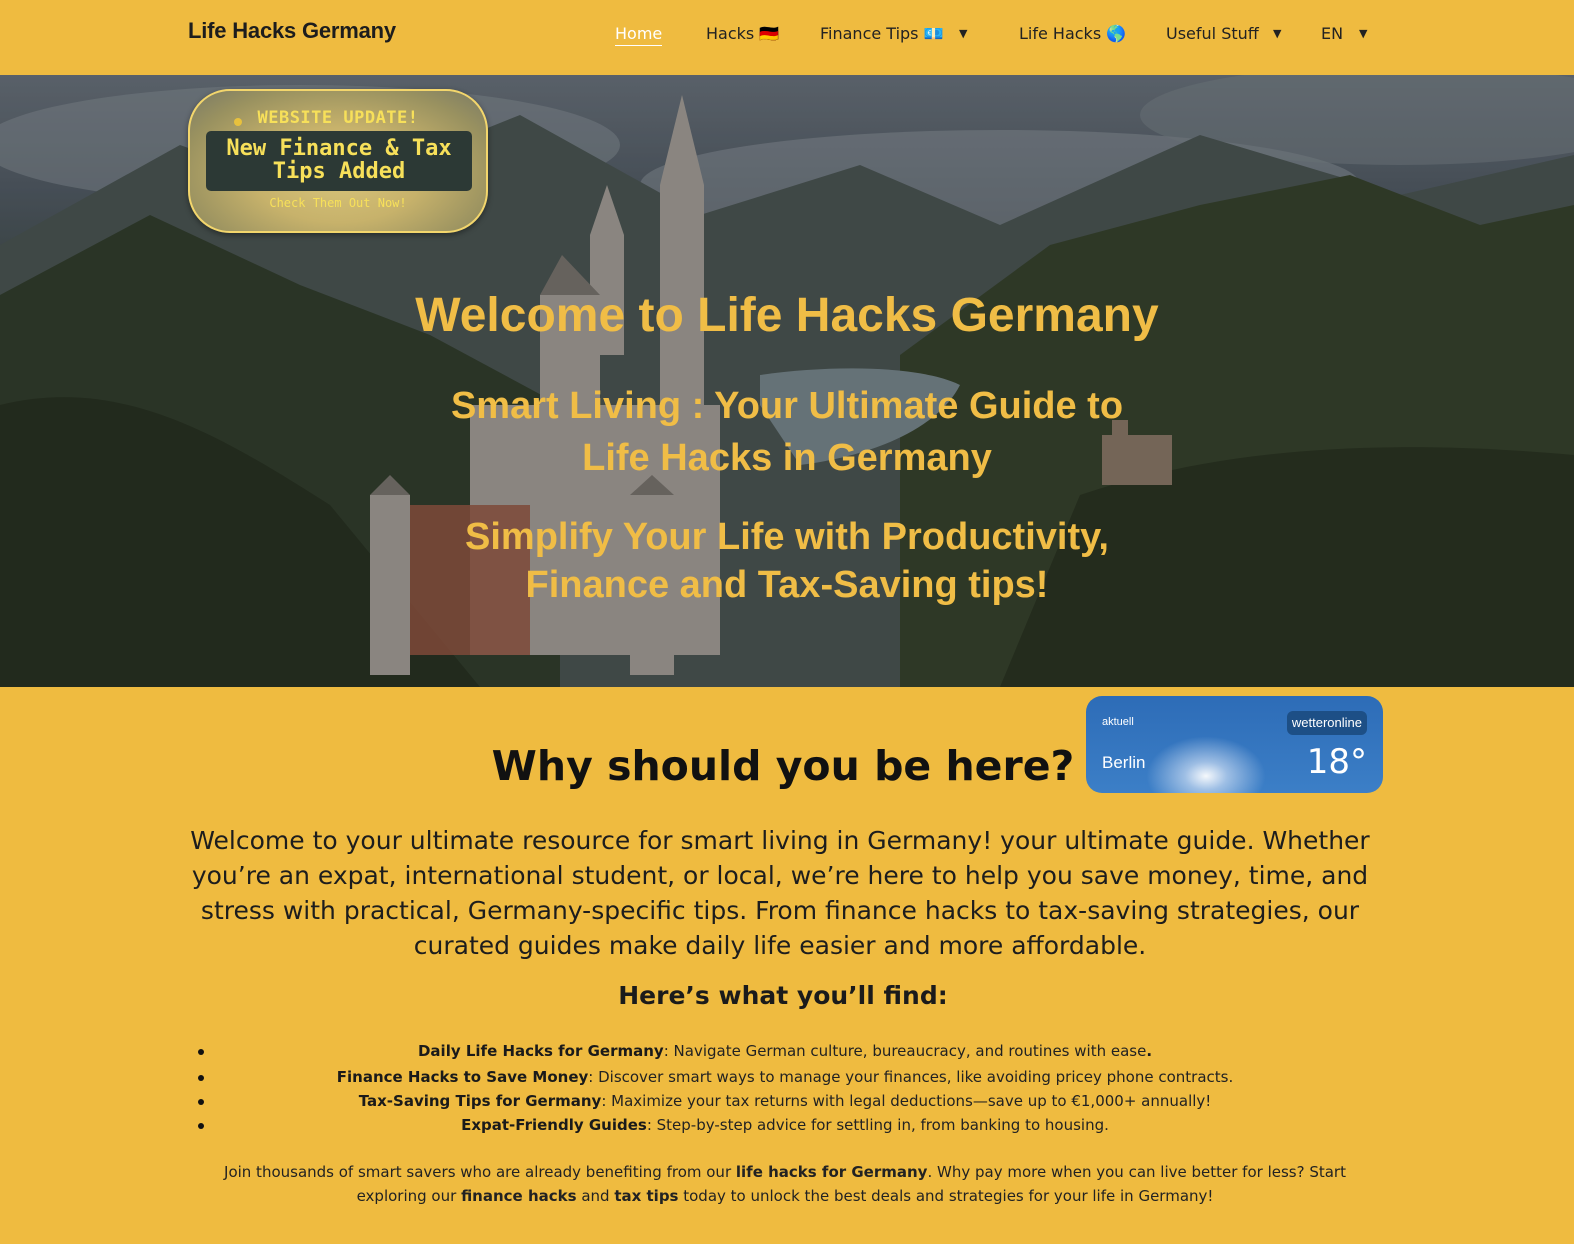  What do you see at coordinates (480, 1101) in the screenshot?
I see `list-item-title: Tax-Saving Tips for Germany` at bounding box center [480, 1101].